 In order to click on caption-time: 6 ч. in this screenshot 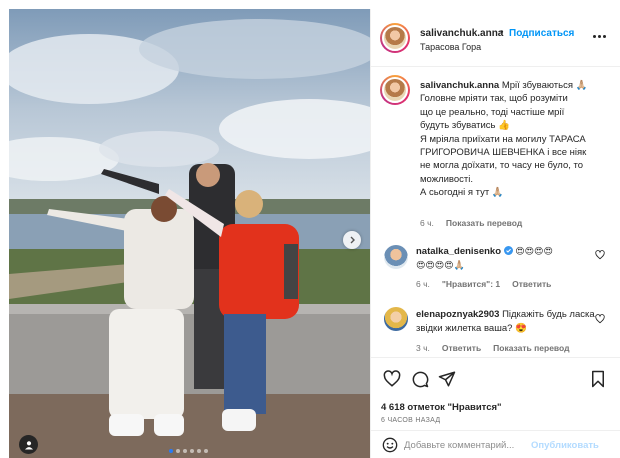, I will do `click(427, 223)`.